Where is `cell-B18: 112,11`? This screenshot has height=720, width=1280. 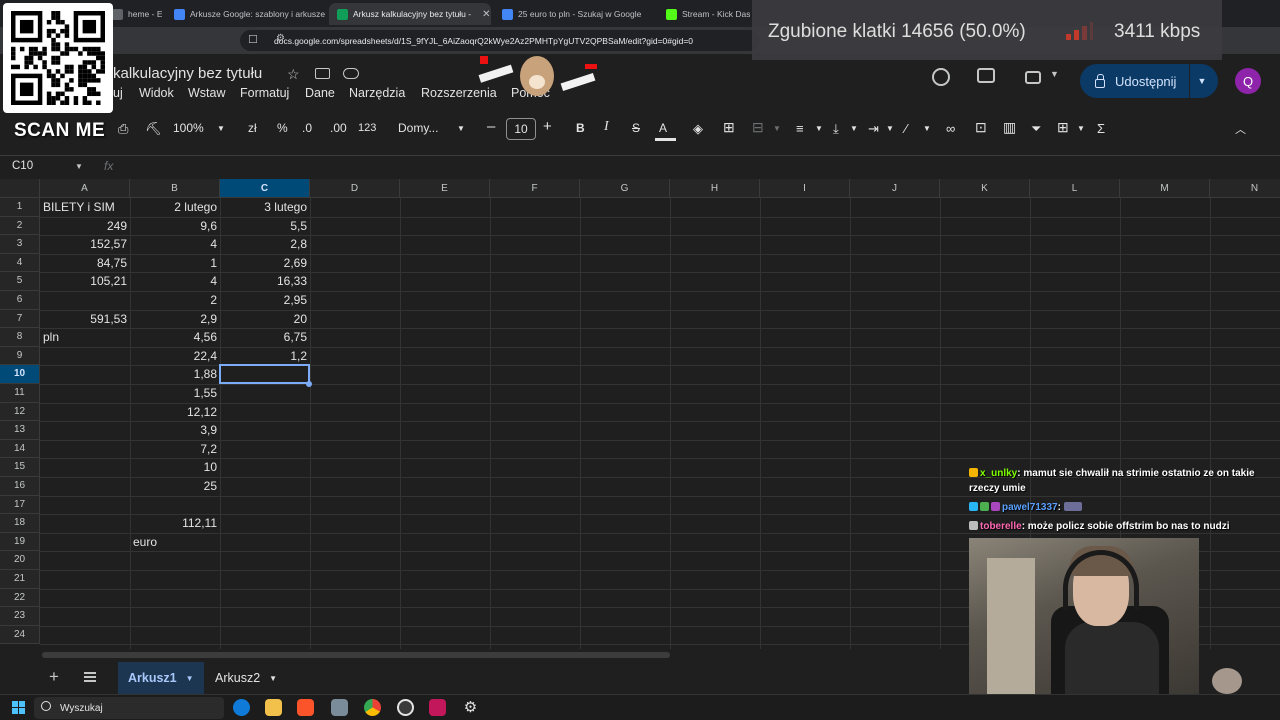
cell-B18: 112,11 is located at coordinates (175, 523).